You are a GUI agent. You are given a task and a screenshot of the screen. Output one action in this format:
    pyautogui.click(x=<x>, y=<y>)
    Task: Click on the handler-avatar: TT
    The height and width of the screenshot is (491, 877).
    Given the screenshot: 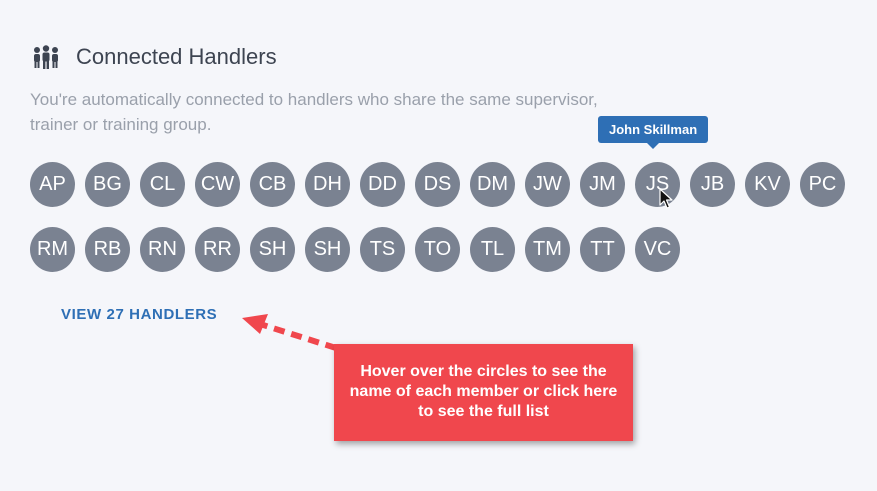 What is the action you would take?
    pyautogui.click(x=602, y=249)
    